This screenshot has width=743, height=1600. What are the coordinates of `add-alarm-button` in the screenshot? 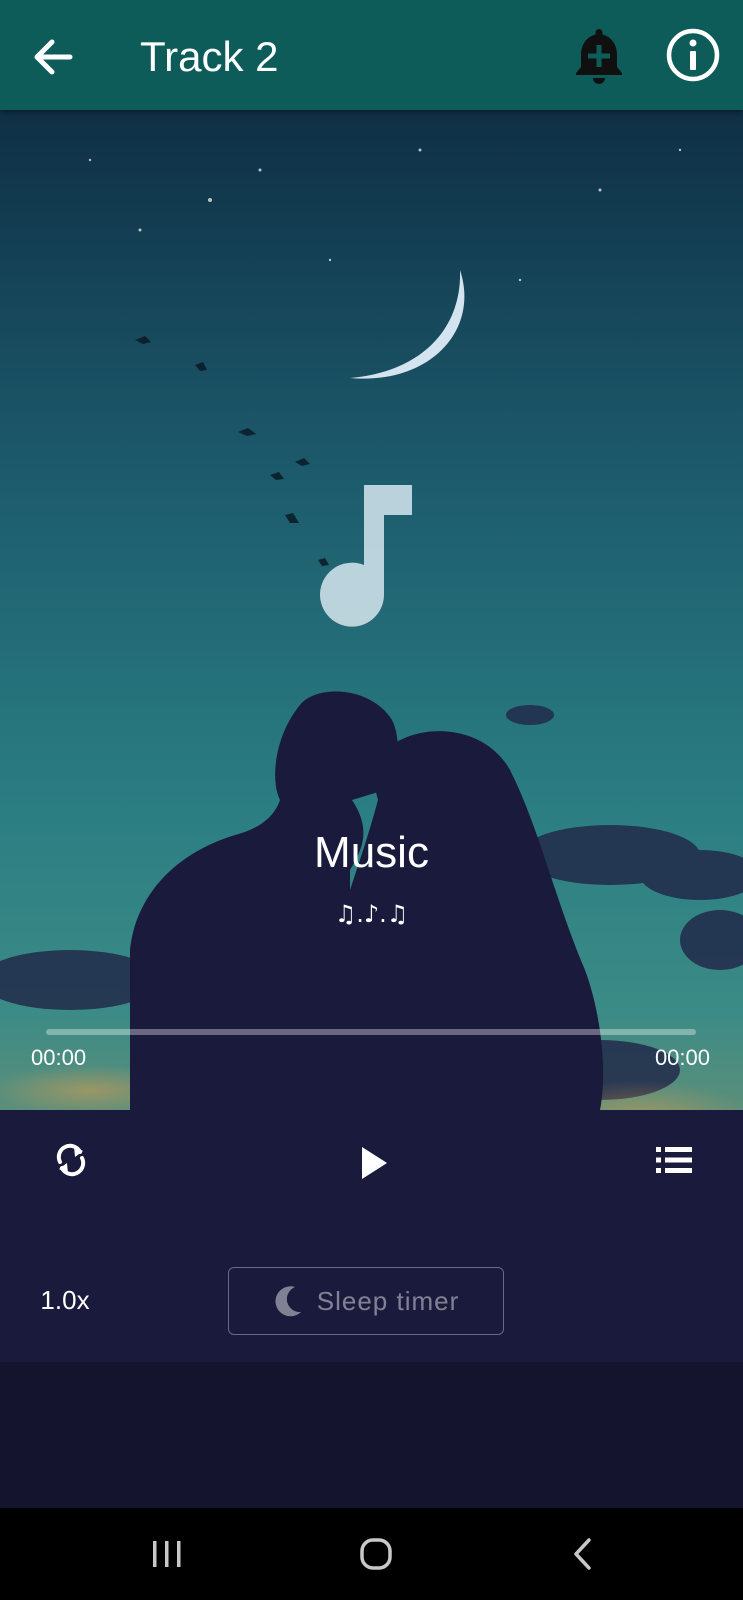 It's located at (599, 55).